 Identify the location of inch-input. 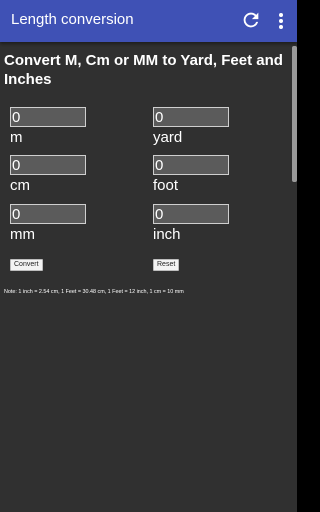
(191, 214).